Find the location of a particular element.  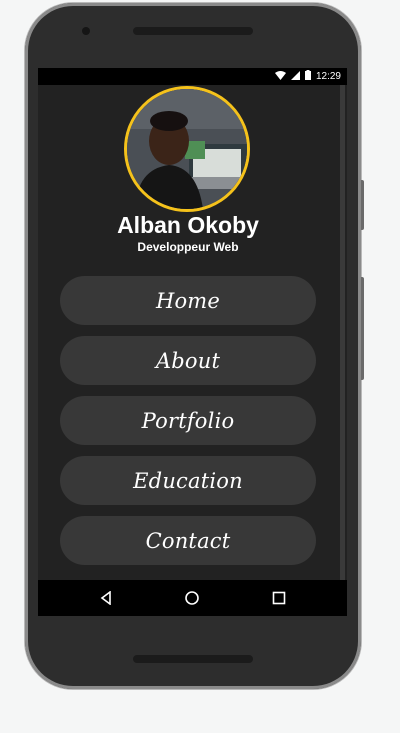

bottom-speaker is located at coordinates (193, 659).